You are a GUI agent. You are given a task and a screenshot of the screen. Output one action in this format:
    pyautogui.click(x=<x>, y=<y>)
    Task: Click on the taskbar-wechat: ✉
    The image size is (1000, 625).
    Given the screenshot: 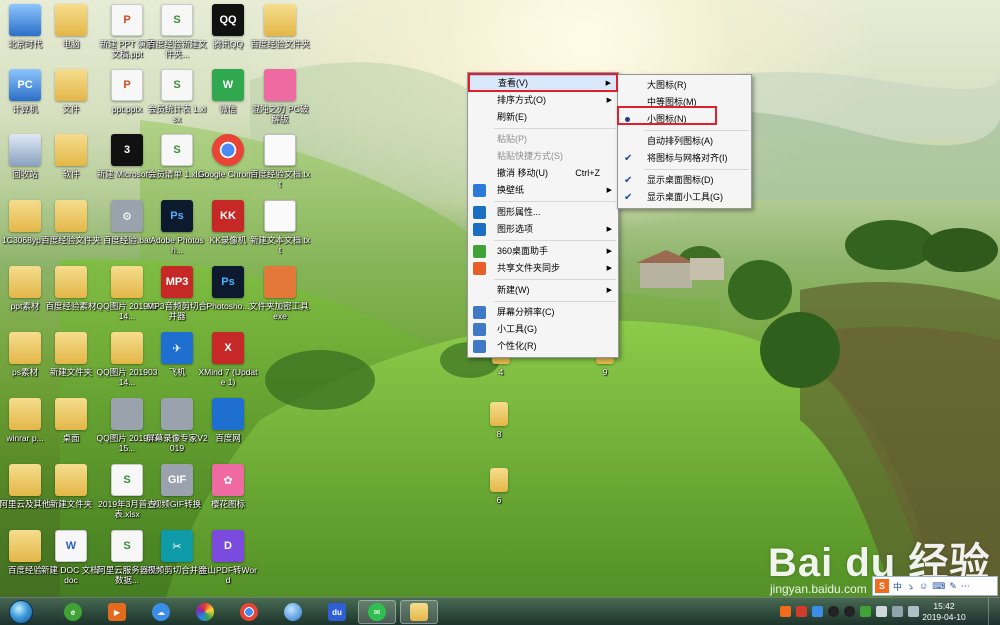 What is the action you would take?
    pyautogui.click(x=377, y=612)
    